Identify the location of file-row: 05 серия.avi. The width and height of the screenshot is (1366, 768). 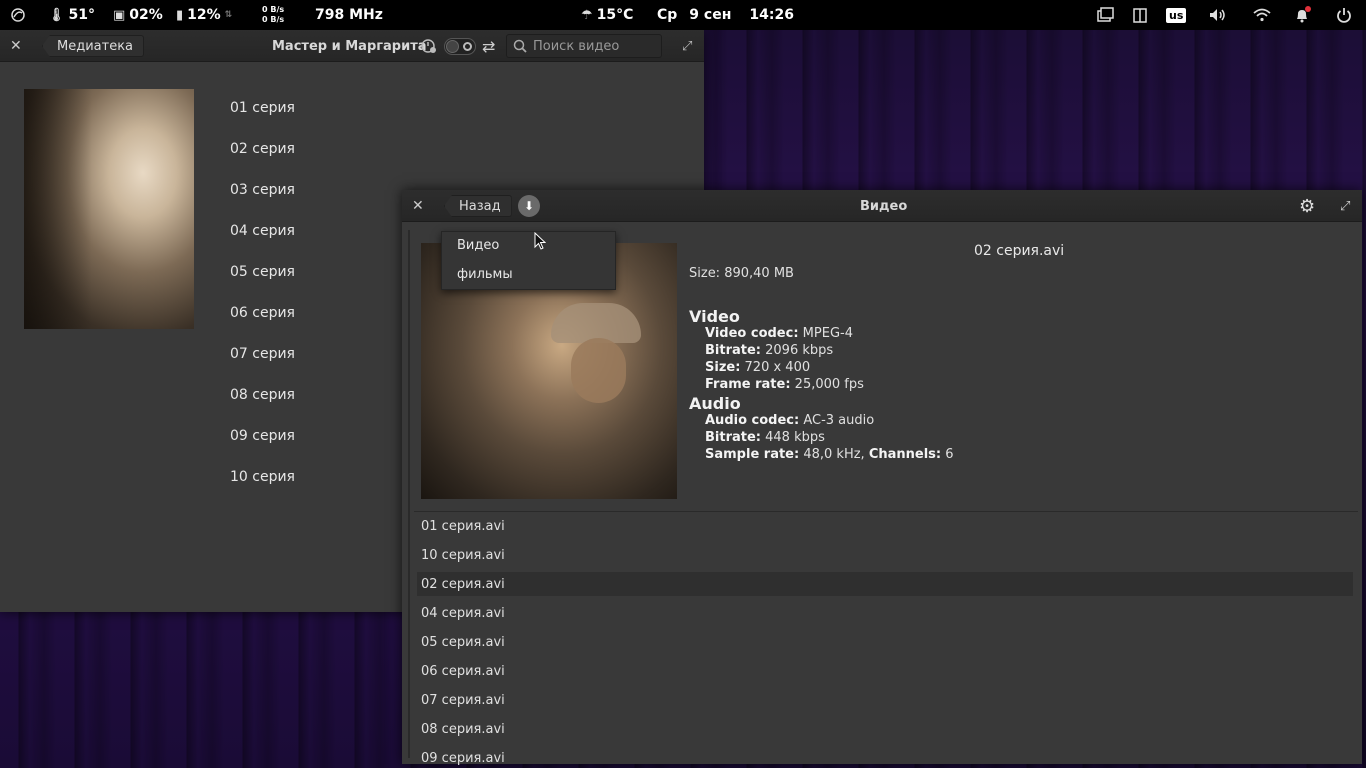
(885, 642).